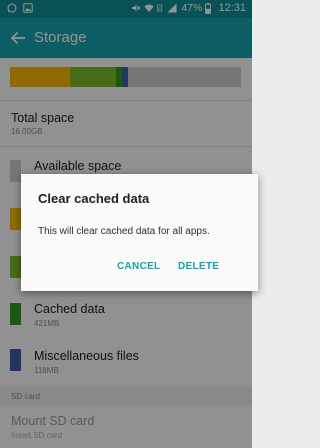 This screenshot has width=320, height=448. What do you see at coordinates (198, 267) in the screenshot?
I see `delete-button: DELETE` at bounding box center [198, 267].